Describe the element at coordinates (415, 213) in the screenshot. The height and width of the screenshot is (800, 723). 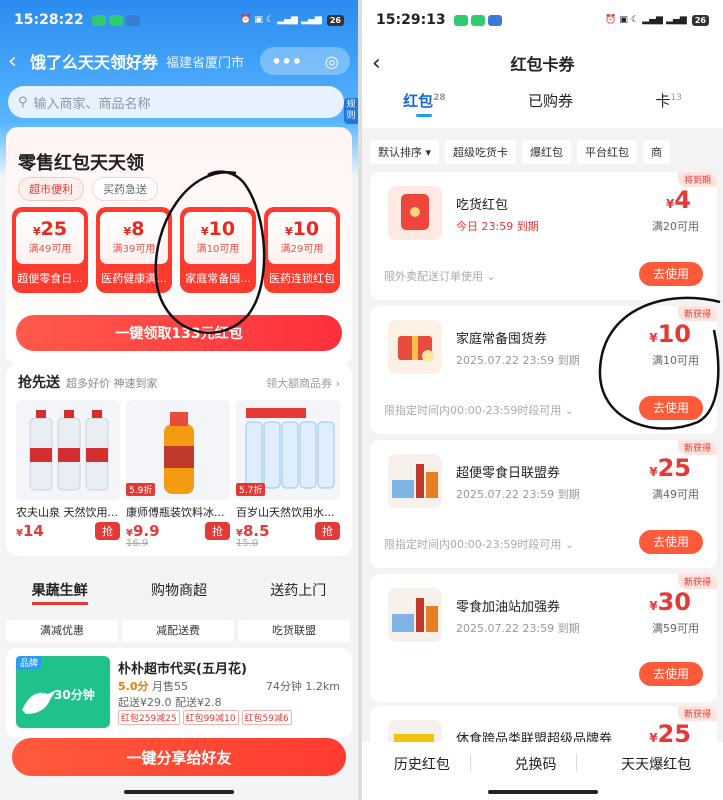
I see `red-packet-icon` at that location.